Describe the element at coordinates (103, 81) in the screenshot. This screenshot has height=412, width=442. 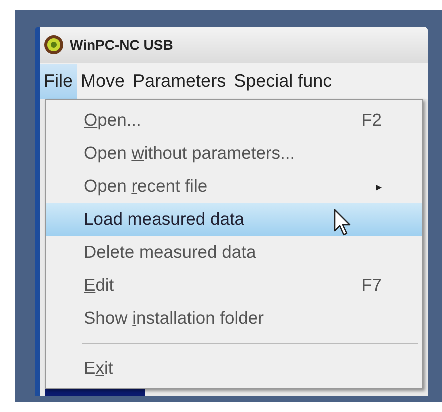
I see `menu-item: Move` at that location.